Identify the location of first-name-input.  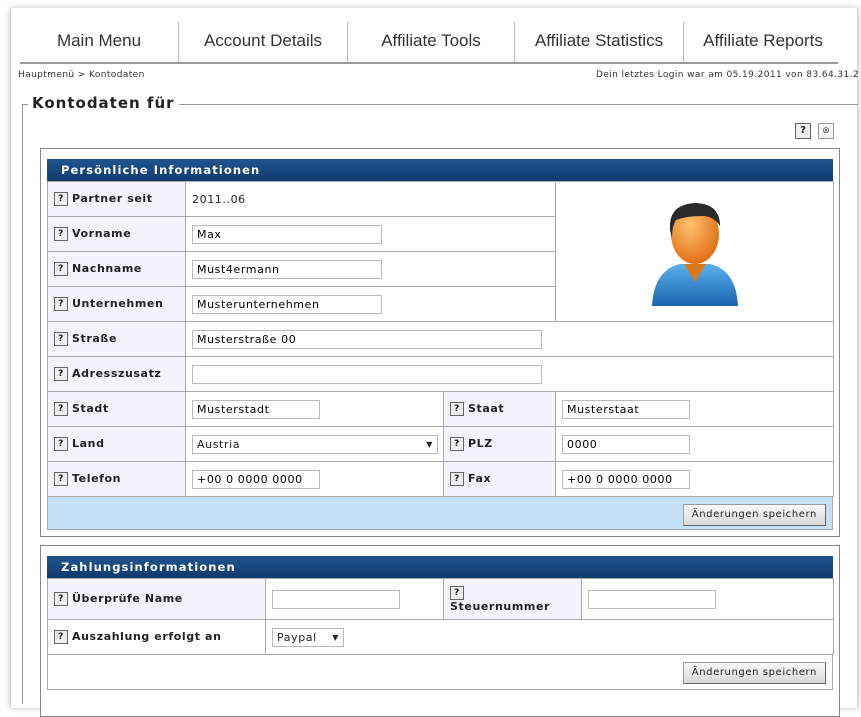
(287, 234).